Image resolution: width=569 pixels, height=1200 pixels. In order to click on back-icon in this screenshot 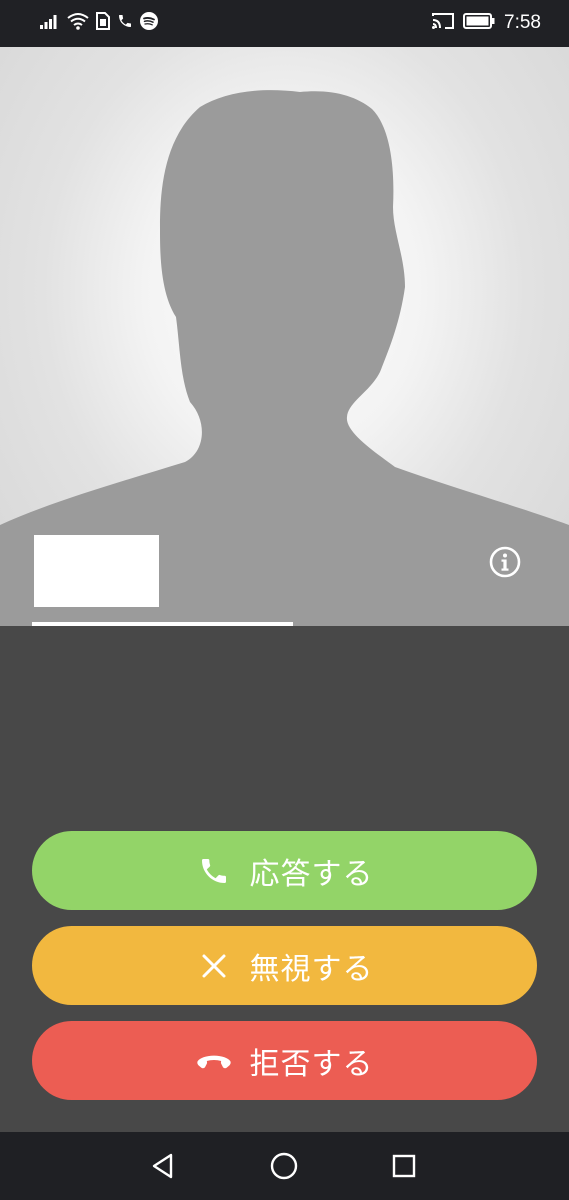, I will do `click(162, 1166)`.